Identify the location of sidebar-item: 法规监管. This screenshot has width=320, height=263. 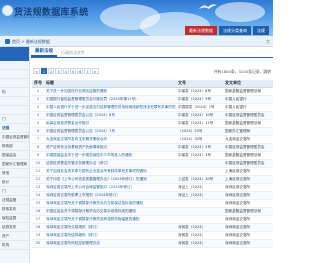
(14, 200).